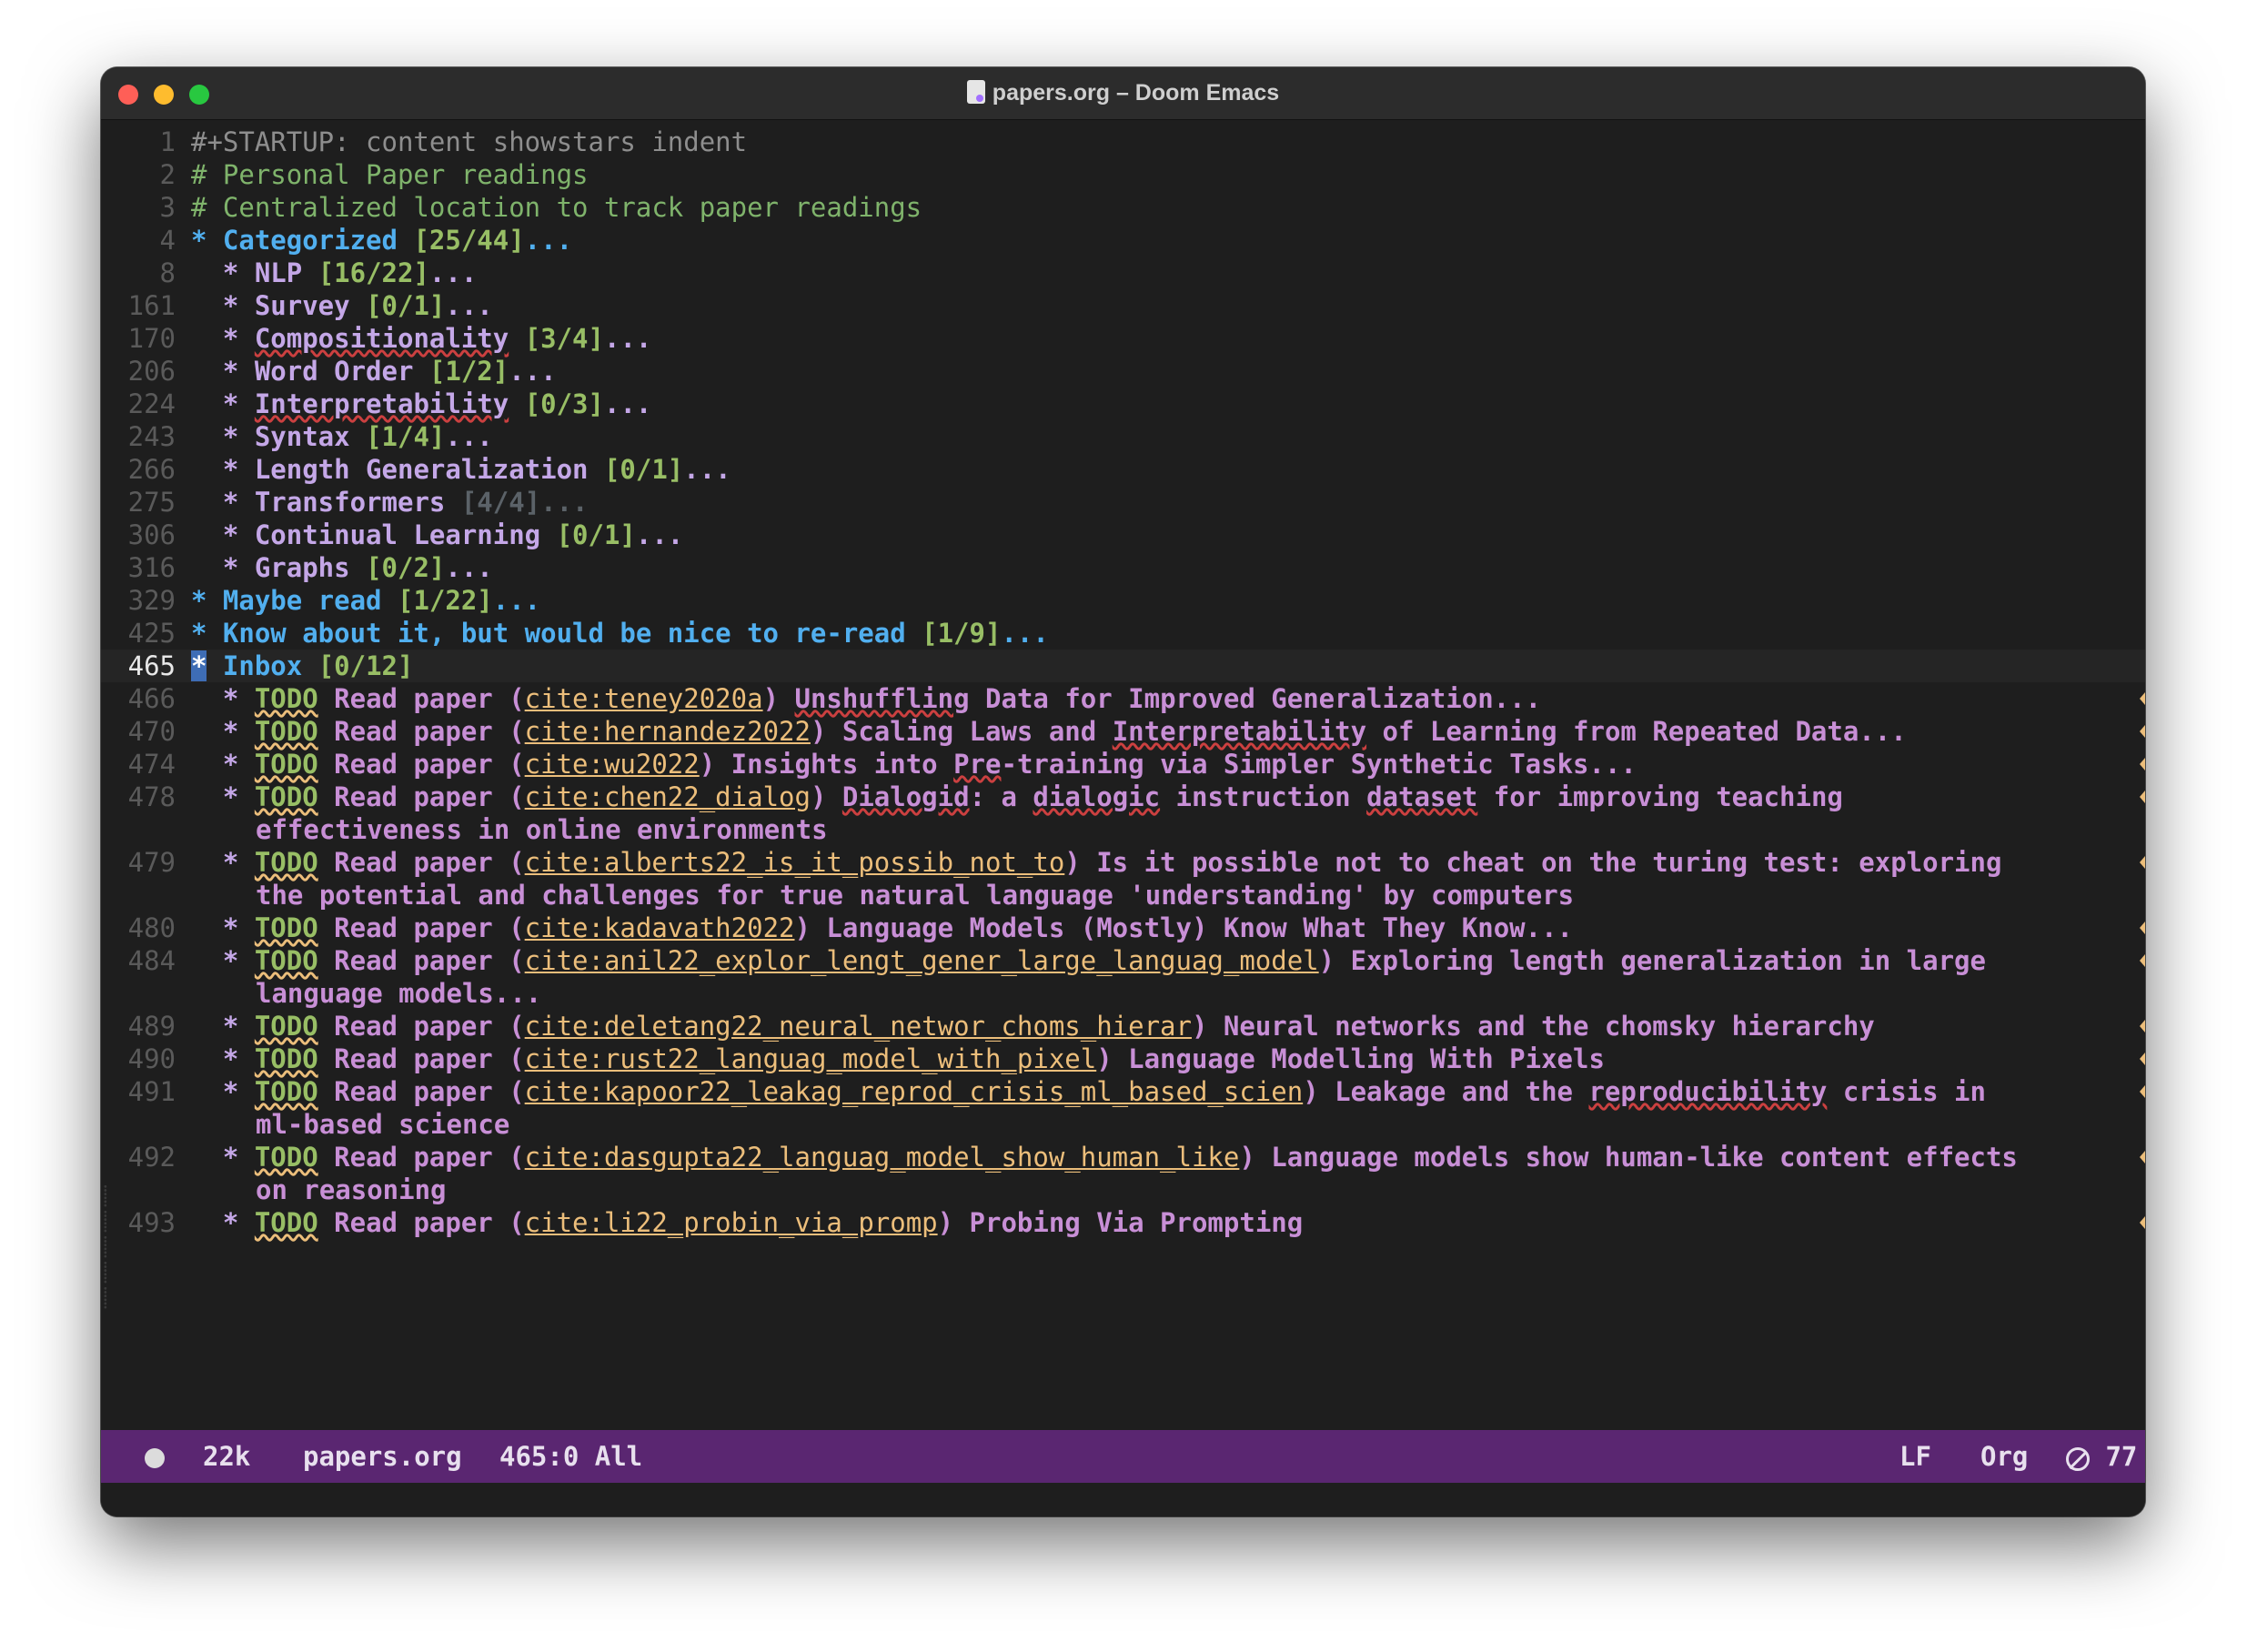  What do you see at coordinates (151, 436) in the screenshot?
I see `line-number: 243` at bounding box center [151, 436].